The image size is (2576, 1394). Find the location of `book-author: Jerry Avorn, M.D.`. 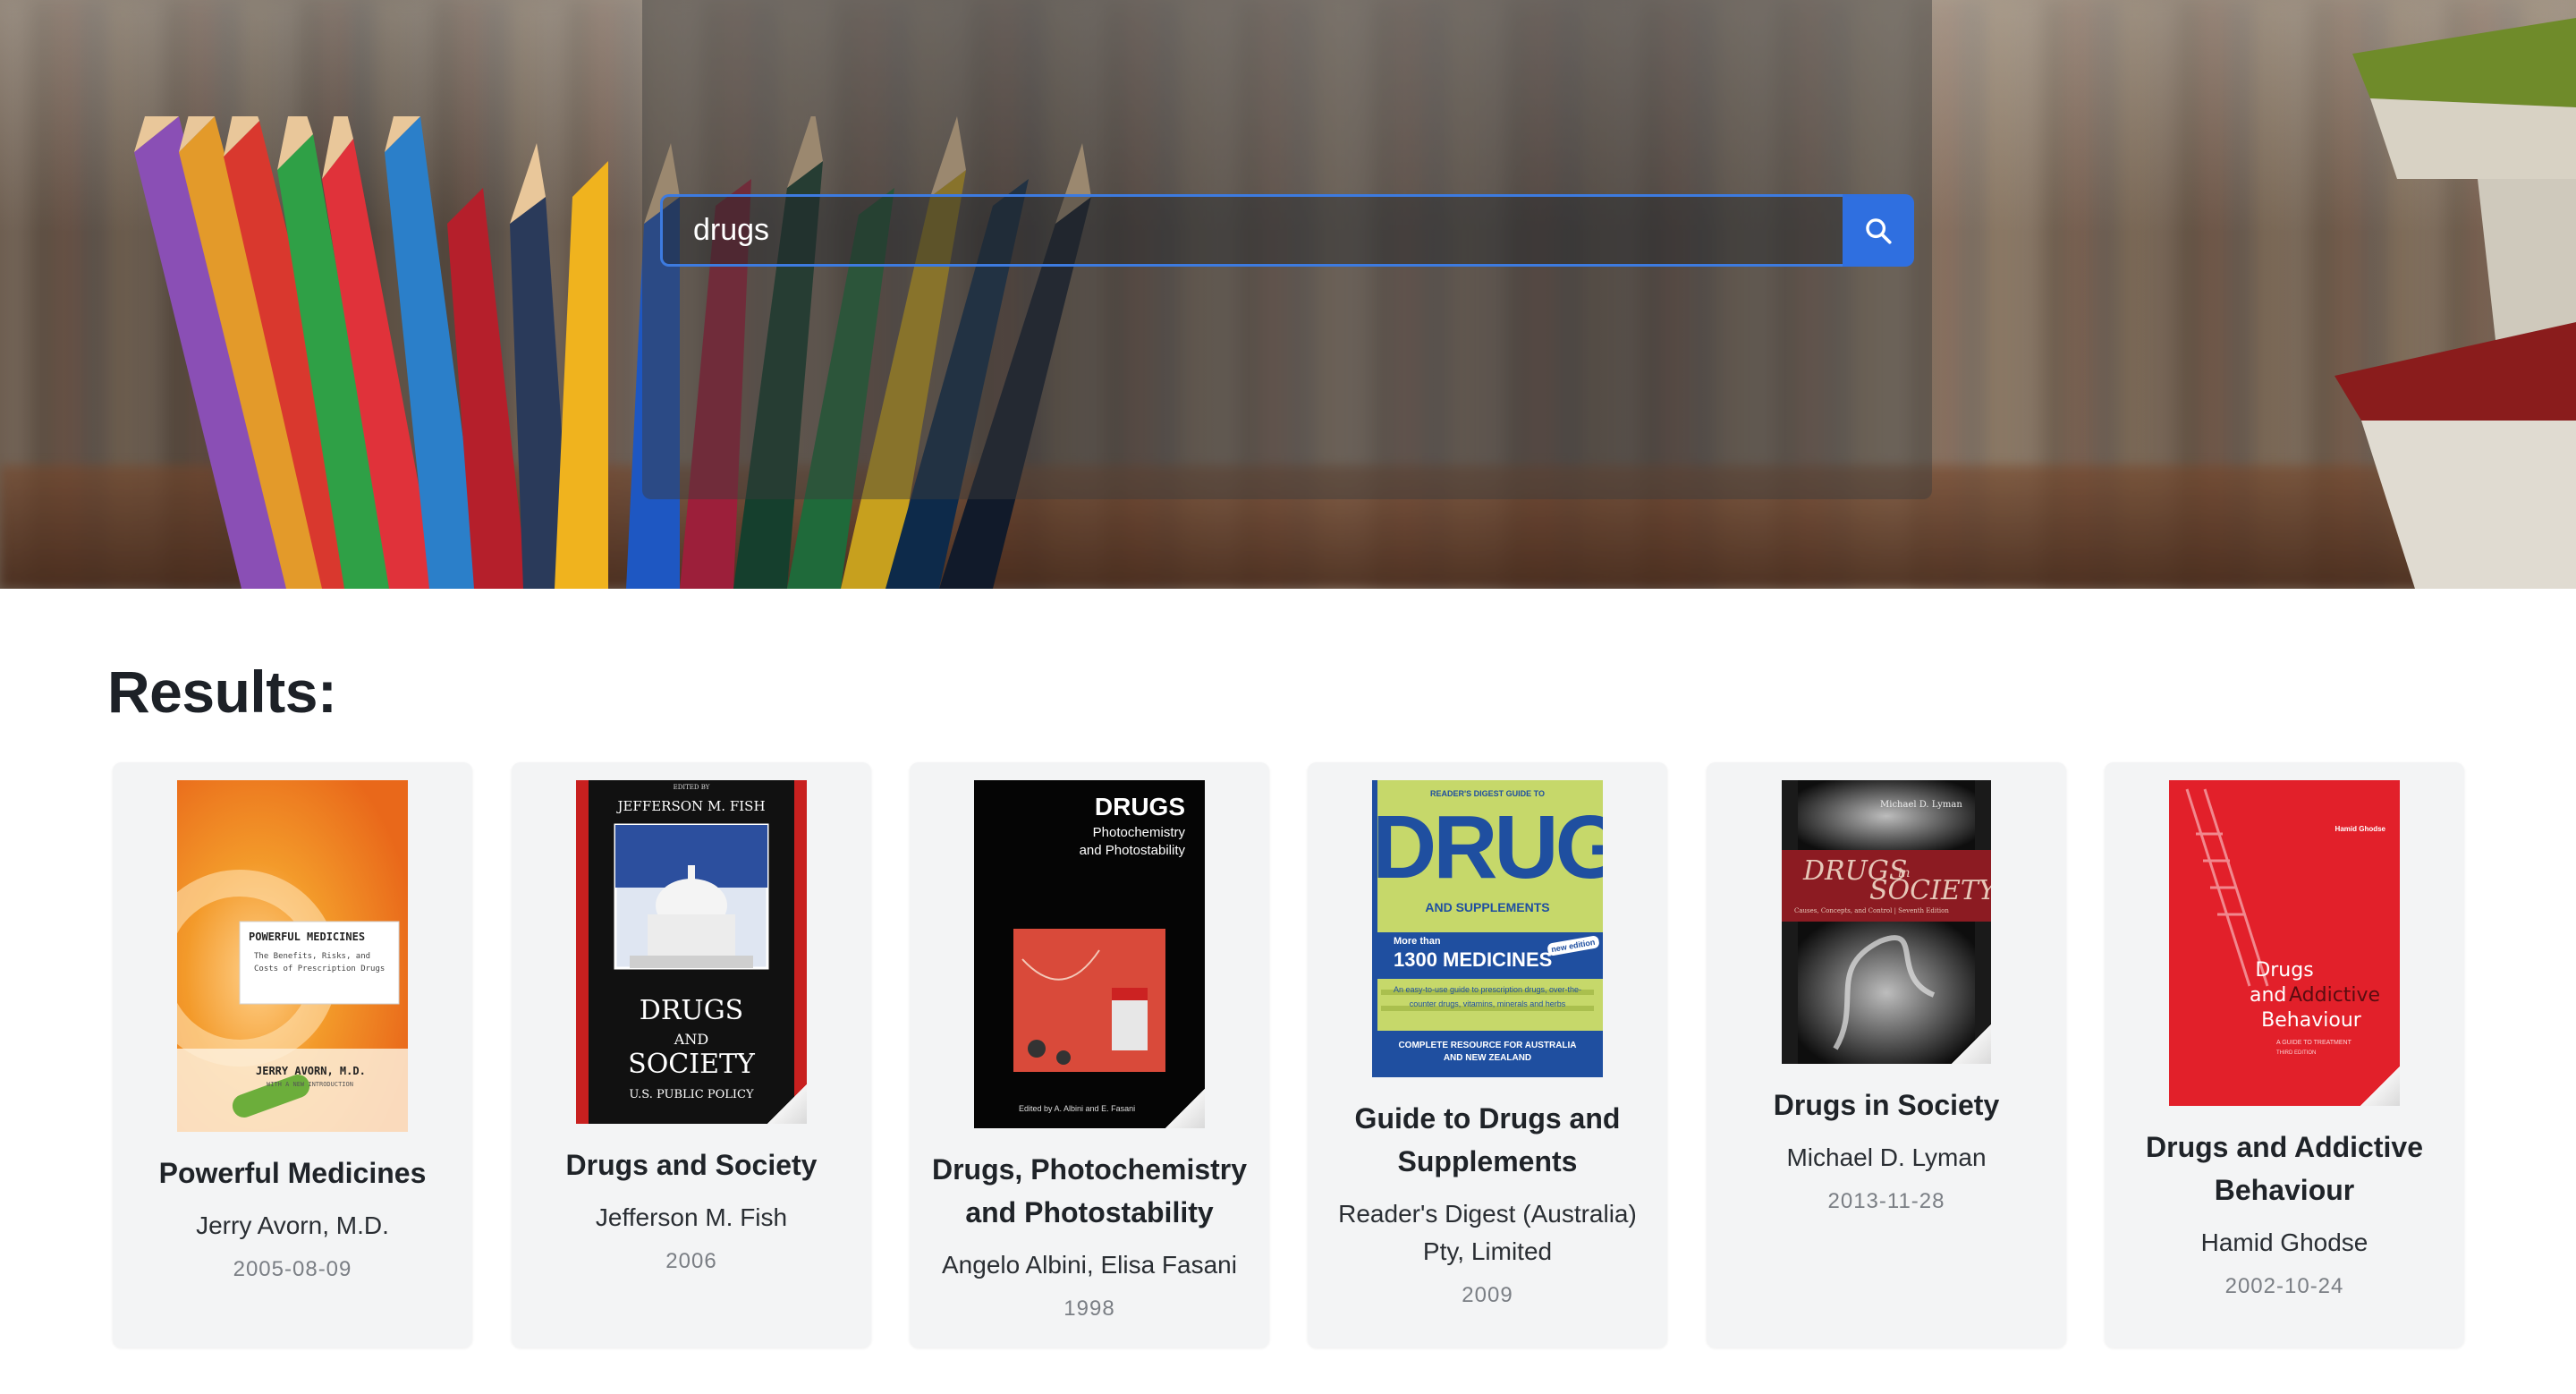

book-author: Jerry Avorn, M.D. is located at coordinates (292, 1225).